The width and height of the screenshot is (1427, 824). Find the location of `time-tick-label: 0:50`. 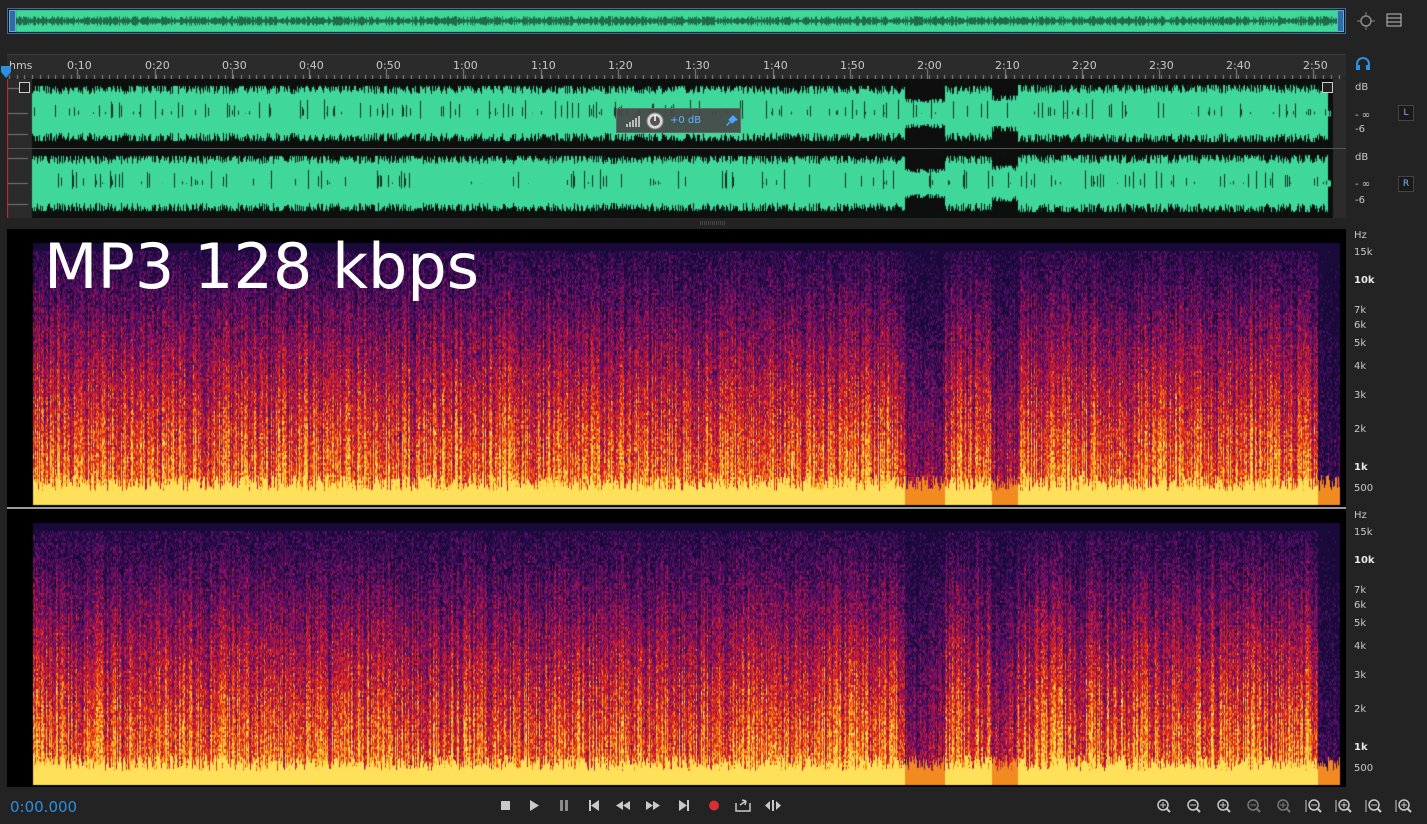

time-tick-label: 0:50 is located at coordinates (388, 65).